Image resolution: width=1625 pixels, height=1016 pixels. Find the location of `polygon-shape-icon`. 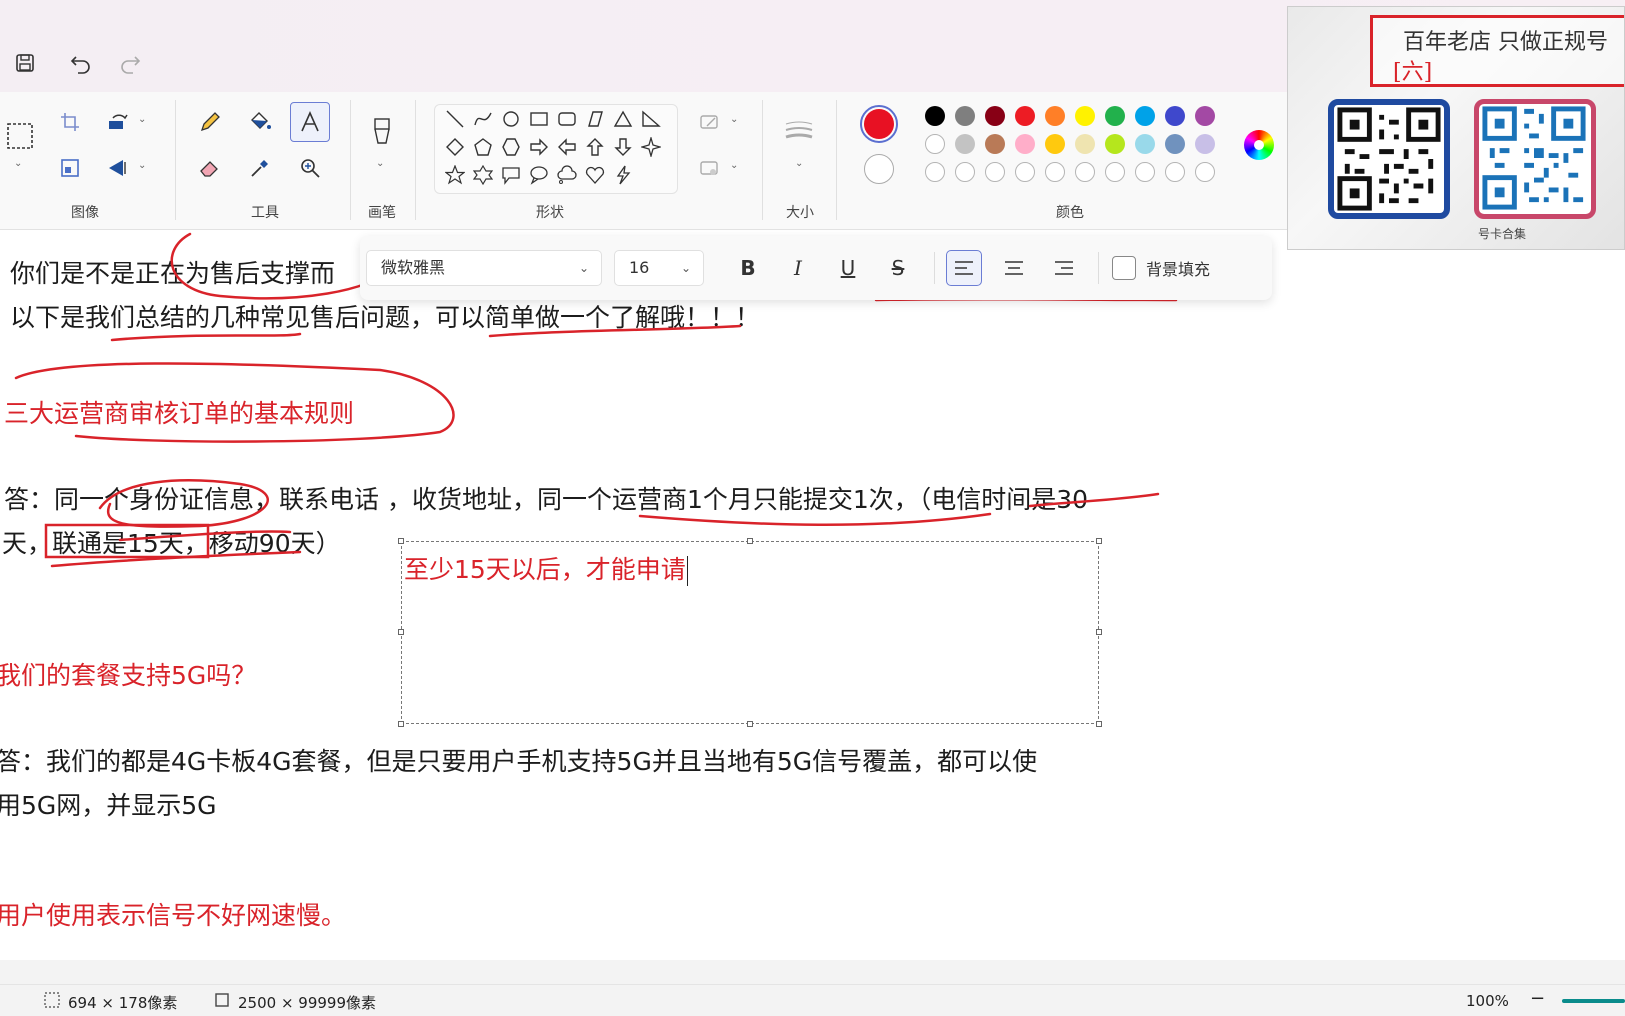

polygon-shape-icon is located at coordinates (595, 119).